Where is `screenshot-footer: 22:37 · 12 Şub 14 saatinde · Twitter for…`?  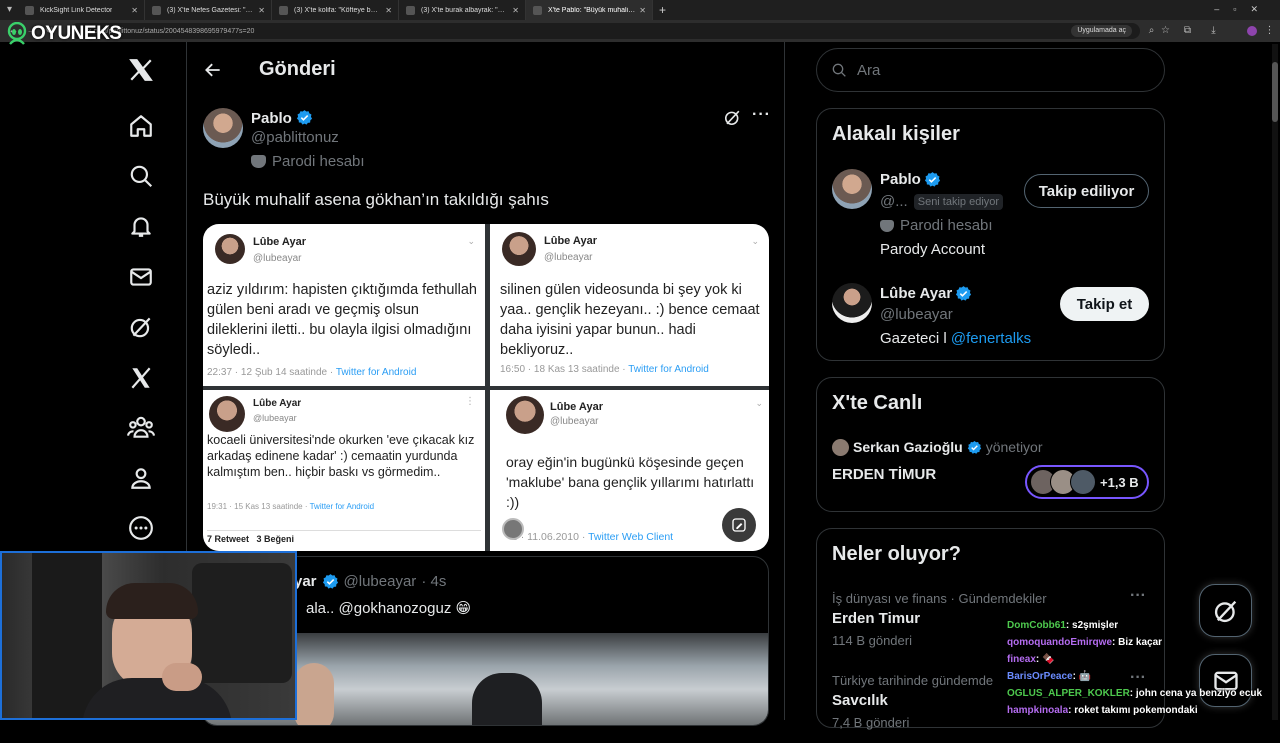
screenshot-footer: 22:37 · 12 Şub 14 saatinde · Twitter for… is located at coordinates (312, 372).